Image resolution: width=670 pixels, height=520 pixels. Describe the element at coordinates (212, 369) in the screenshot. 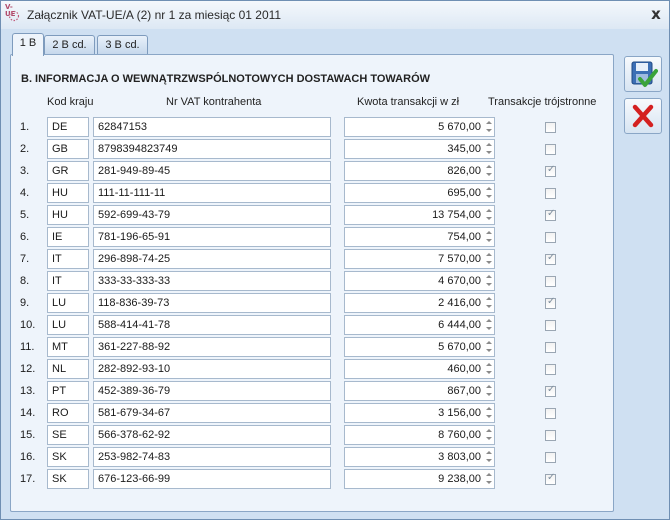

I see `vat-number-field: 282-892-93-10` at that location.